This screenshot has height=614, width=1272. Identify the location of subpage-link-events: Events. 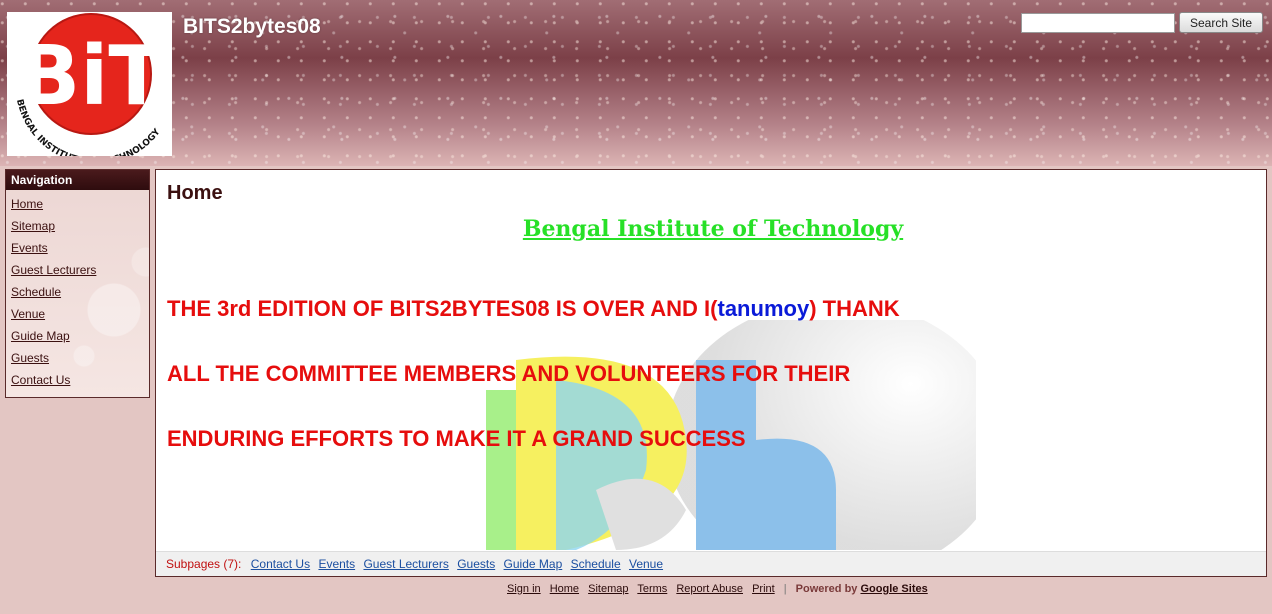
(336, 564).